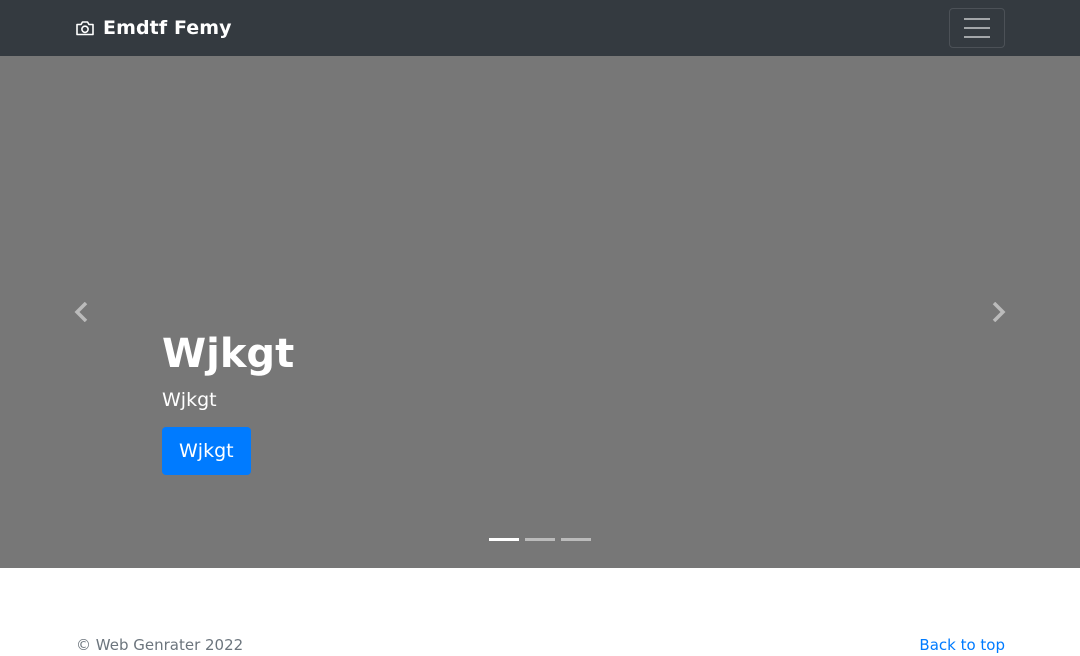 The image size is (1080, 656). I want to click on carousel-prev-button, so click(82, 312).